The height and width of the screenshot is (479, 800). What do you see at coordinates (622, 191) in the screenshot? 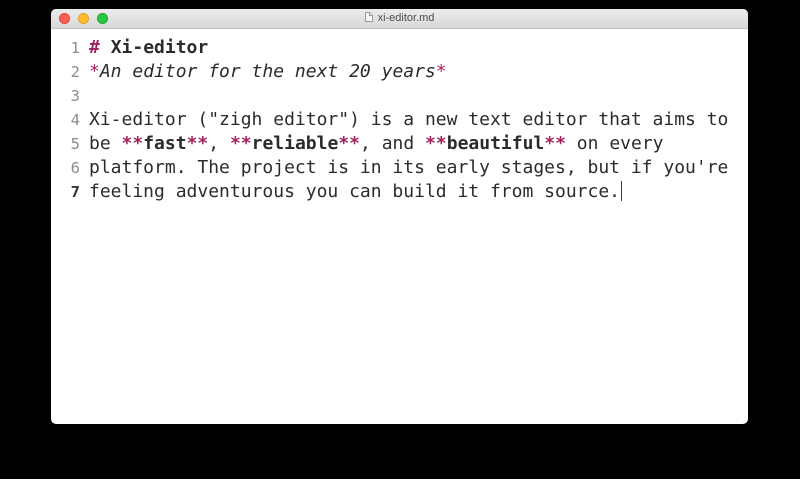
I see `text-cursor` at bounding box center [622, 191].